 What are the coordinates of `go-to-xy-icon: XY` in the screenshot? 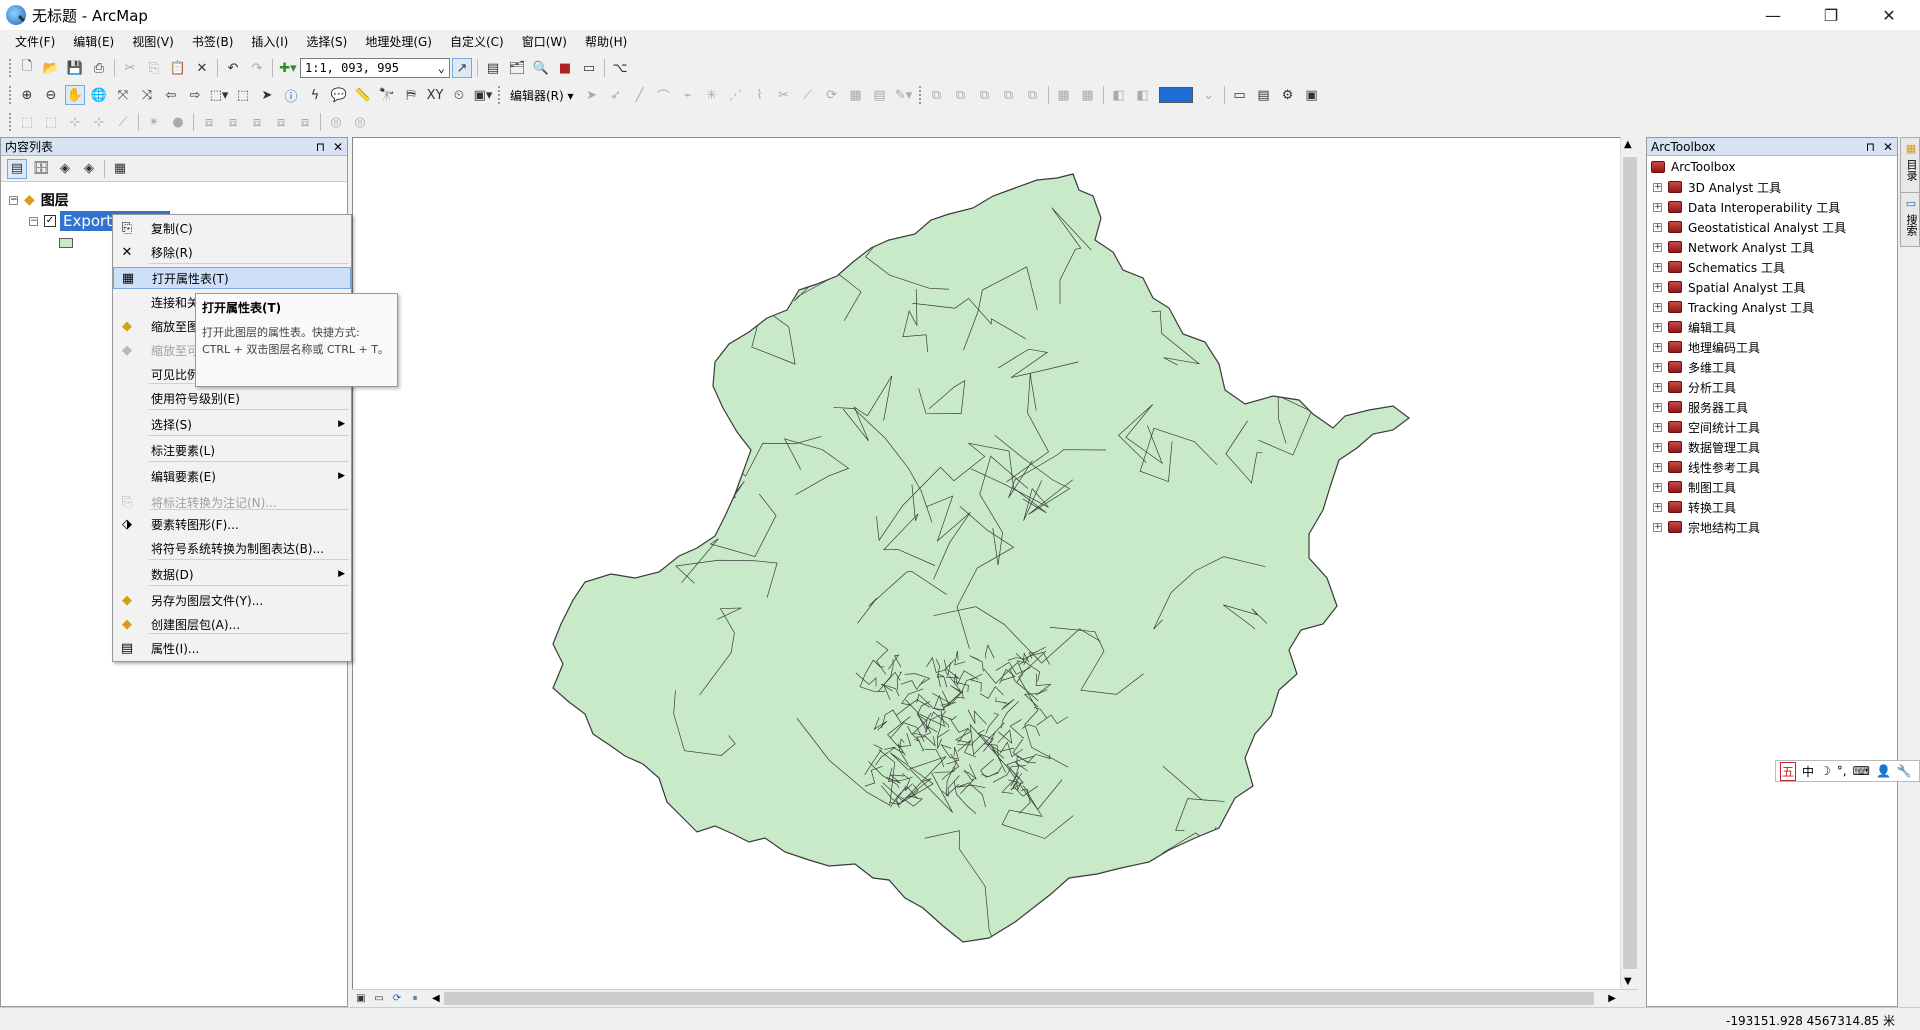 It's located at (435, 95).